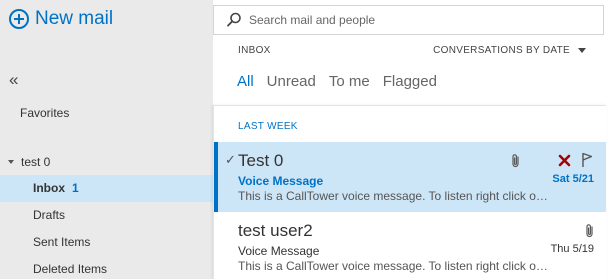 Image resolution: width=613 pixels, height=279 pixels. I want to click on favorites-header: Favorites, so click(44, 113).